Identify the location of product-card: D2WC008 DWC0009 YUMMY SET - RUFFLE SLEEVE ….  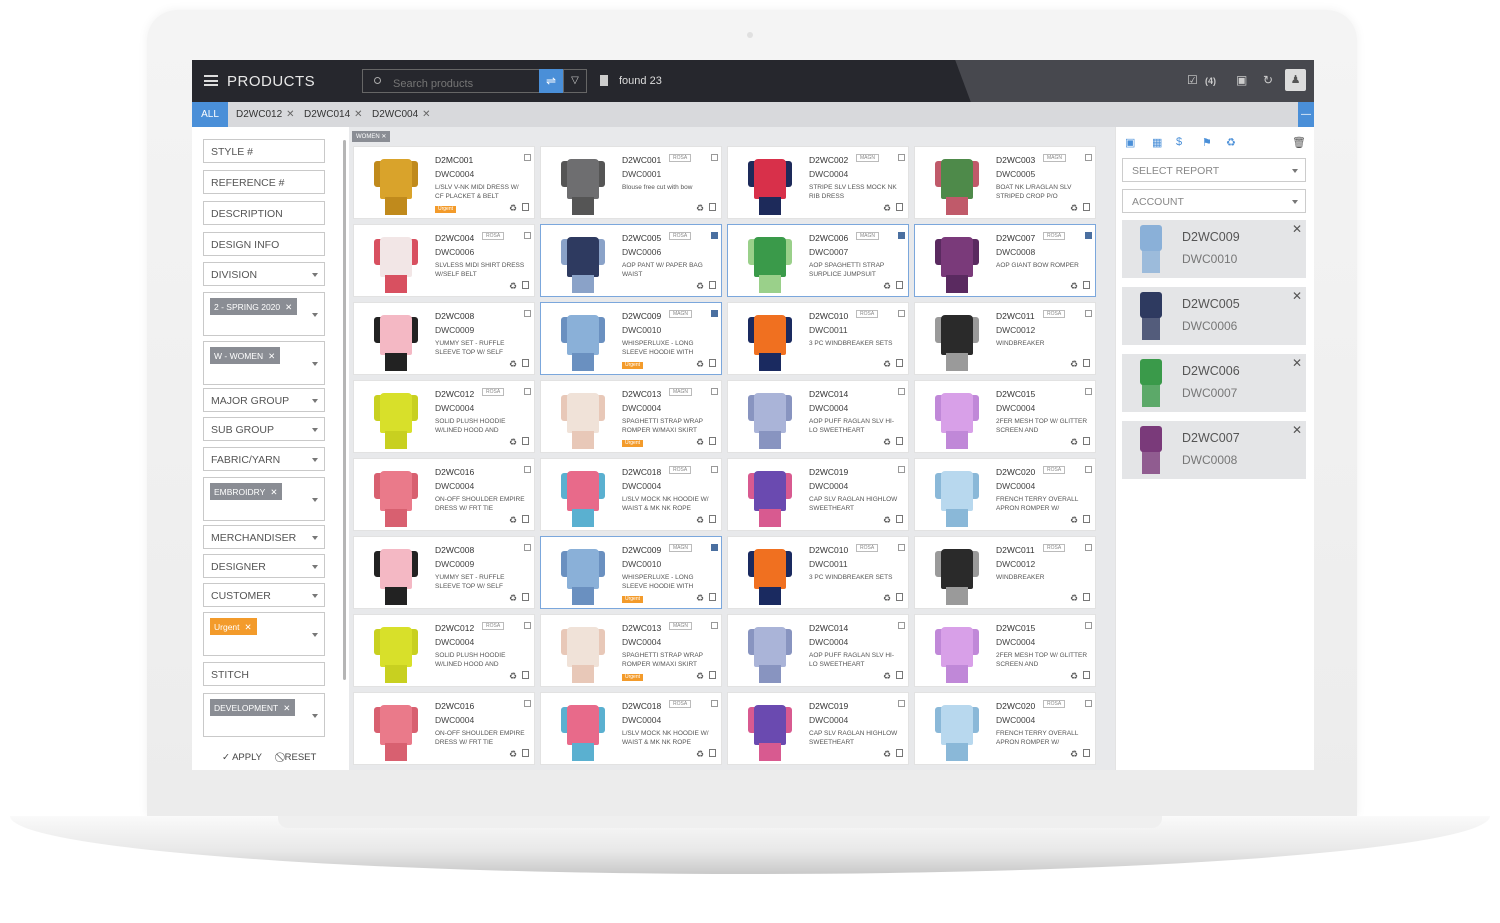
(444, 572).